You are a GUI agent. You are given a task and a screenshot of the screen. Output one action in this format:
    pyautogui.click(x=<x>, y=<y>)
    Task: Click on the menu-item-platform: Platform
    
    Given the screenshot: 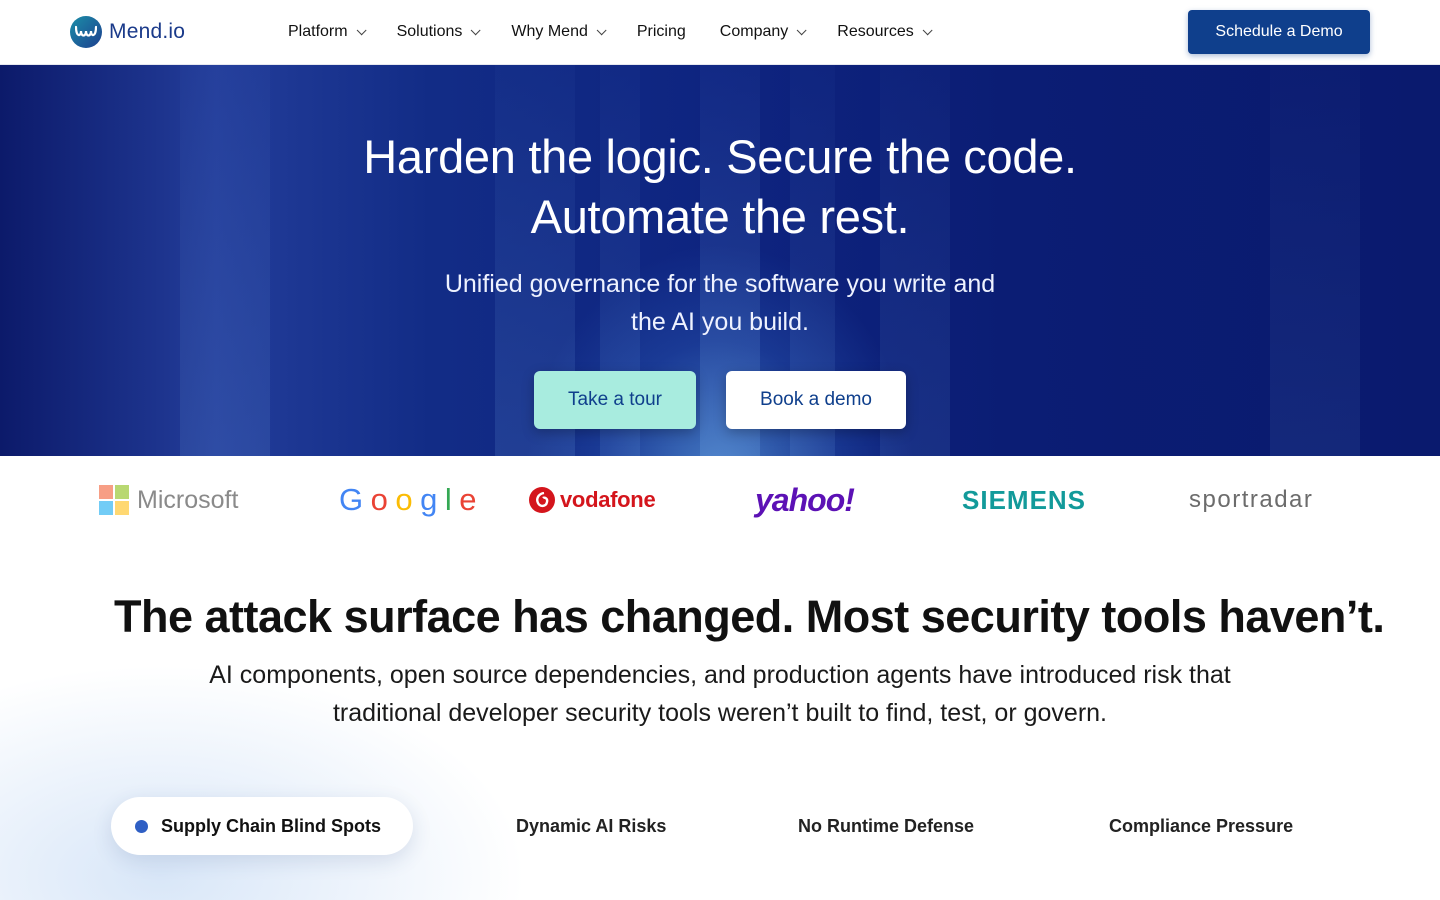 What is the action you would take?
    pyautogui.click(x=327, y=32)
    